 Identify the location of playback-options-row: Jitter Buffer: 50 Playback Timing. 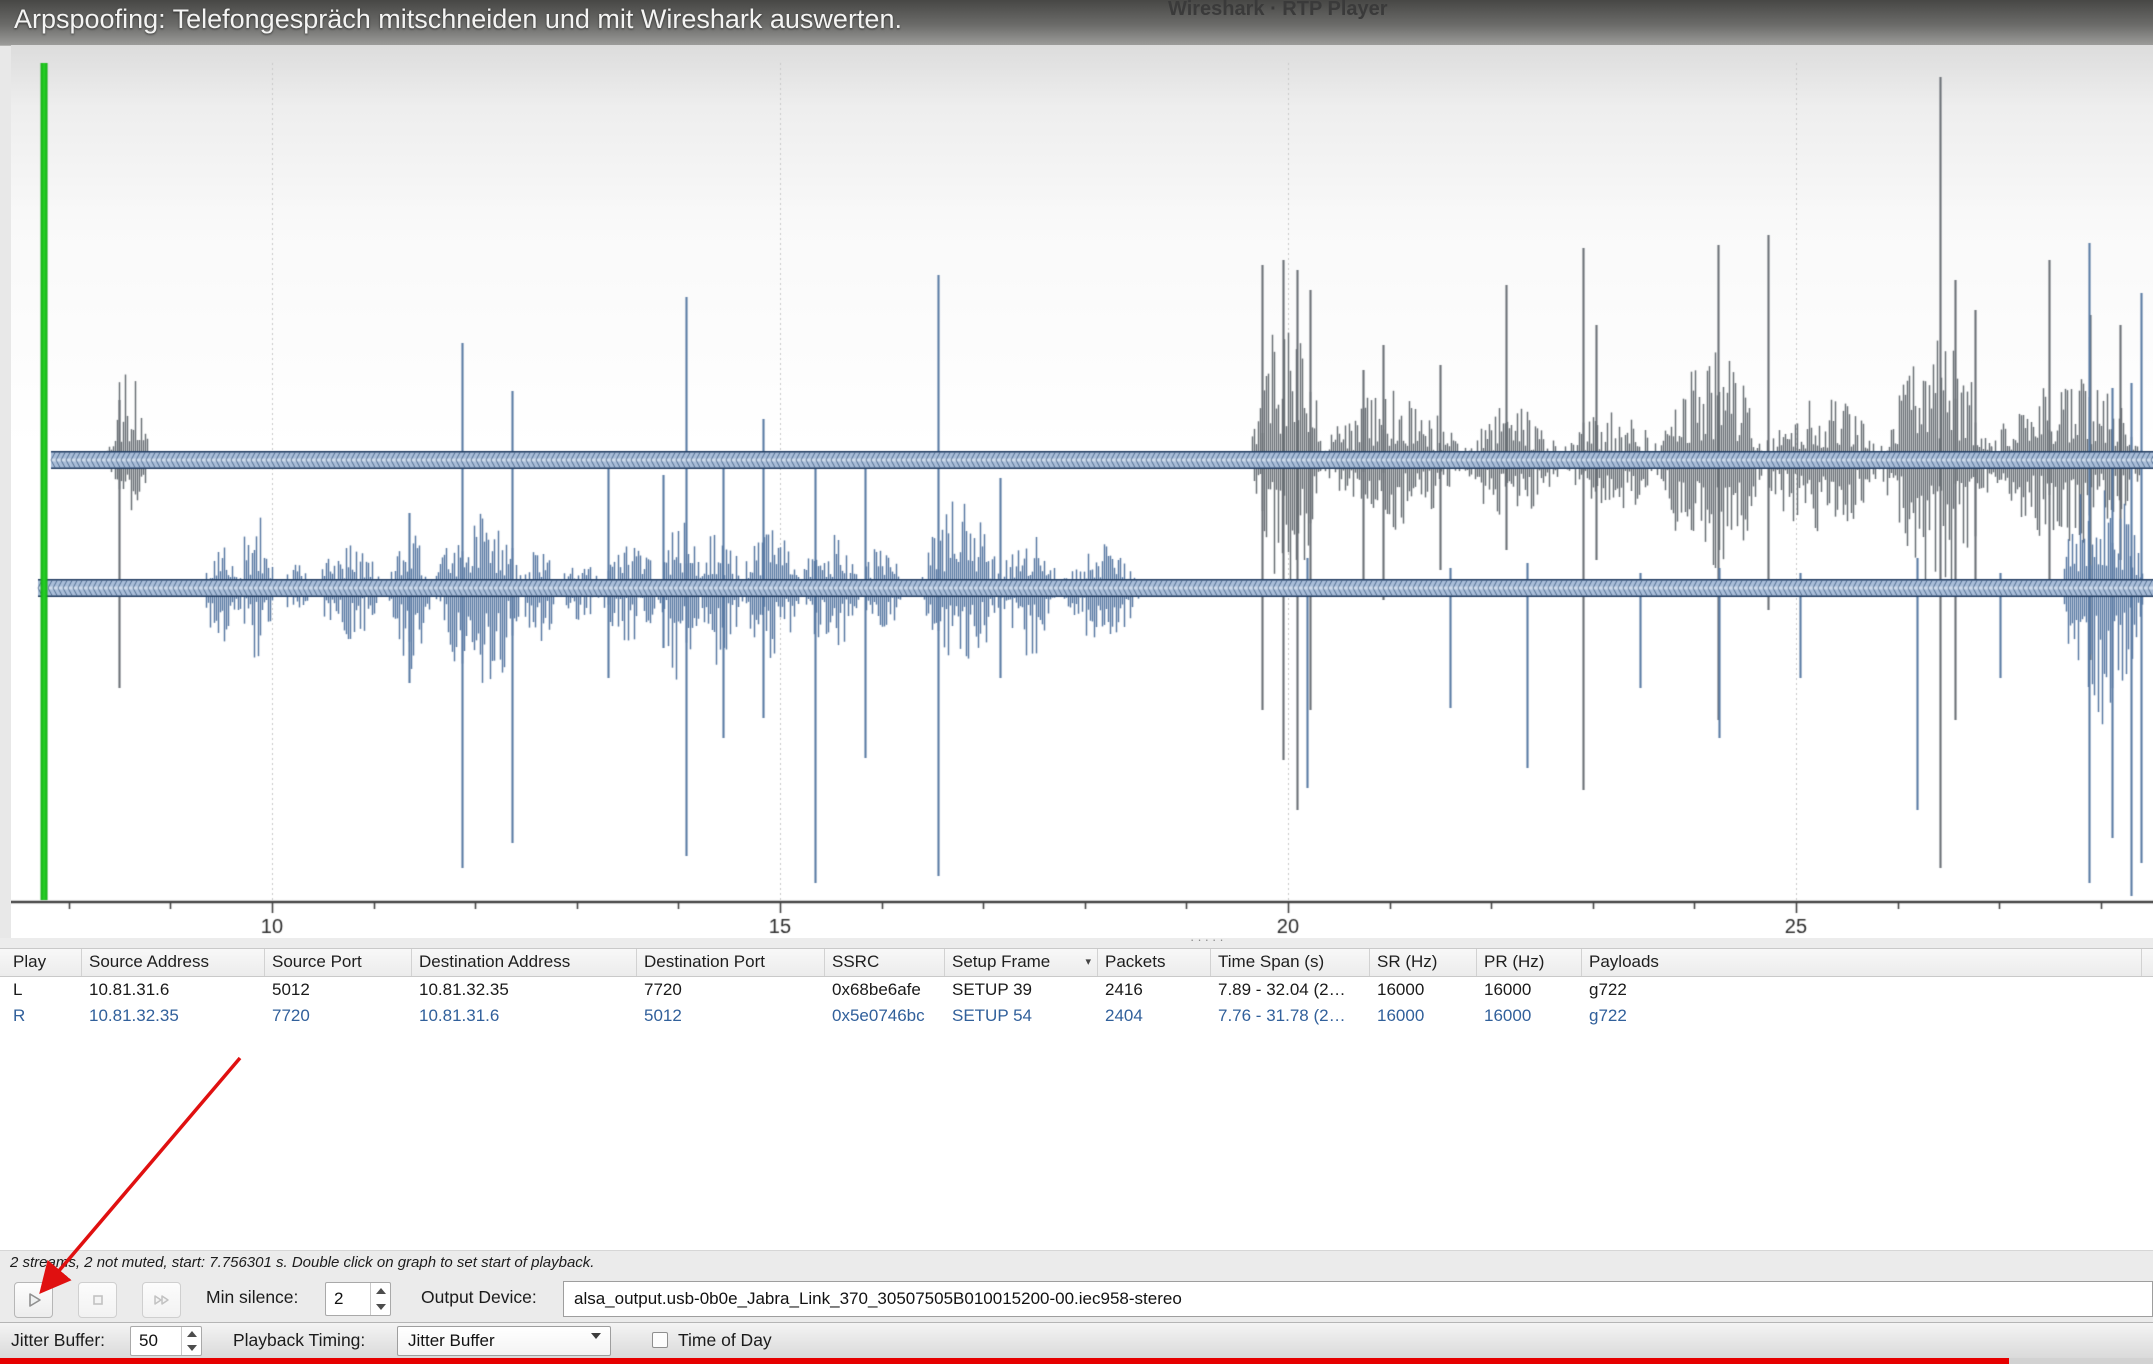
(1076, 1340).